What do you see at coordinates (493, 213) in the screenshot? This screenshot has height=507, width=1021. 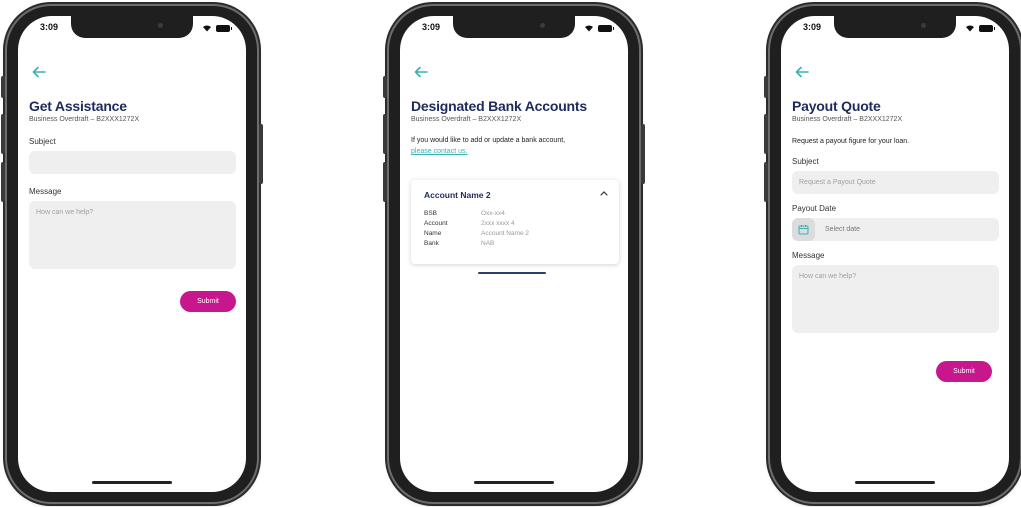 I see `bsb-value: Oxx-xx4` at bounding box center [493, 213].